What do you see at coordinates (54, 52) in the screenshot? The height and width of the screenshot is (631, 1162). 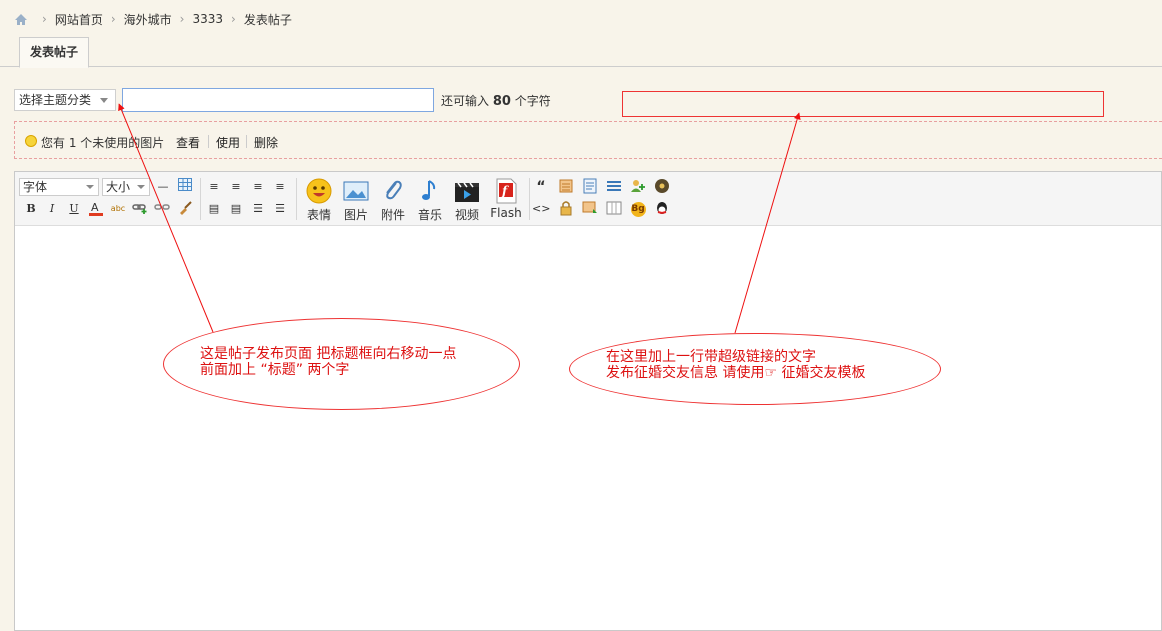 I see `tab-new-post: 发表帖子` at bounding box center [54, 52].